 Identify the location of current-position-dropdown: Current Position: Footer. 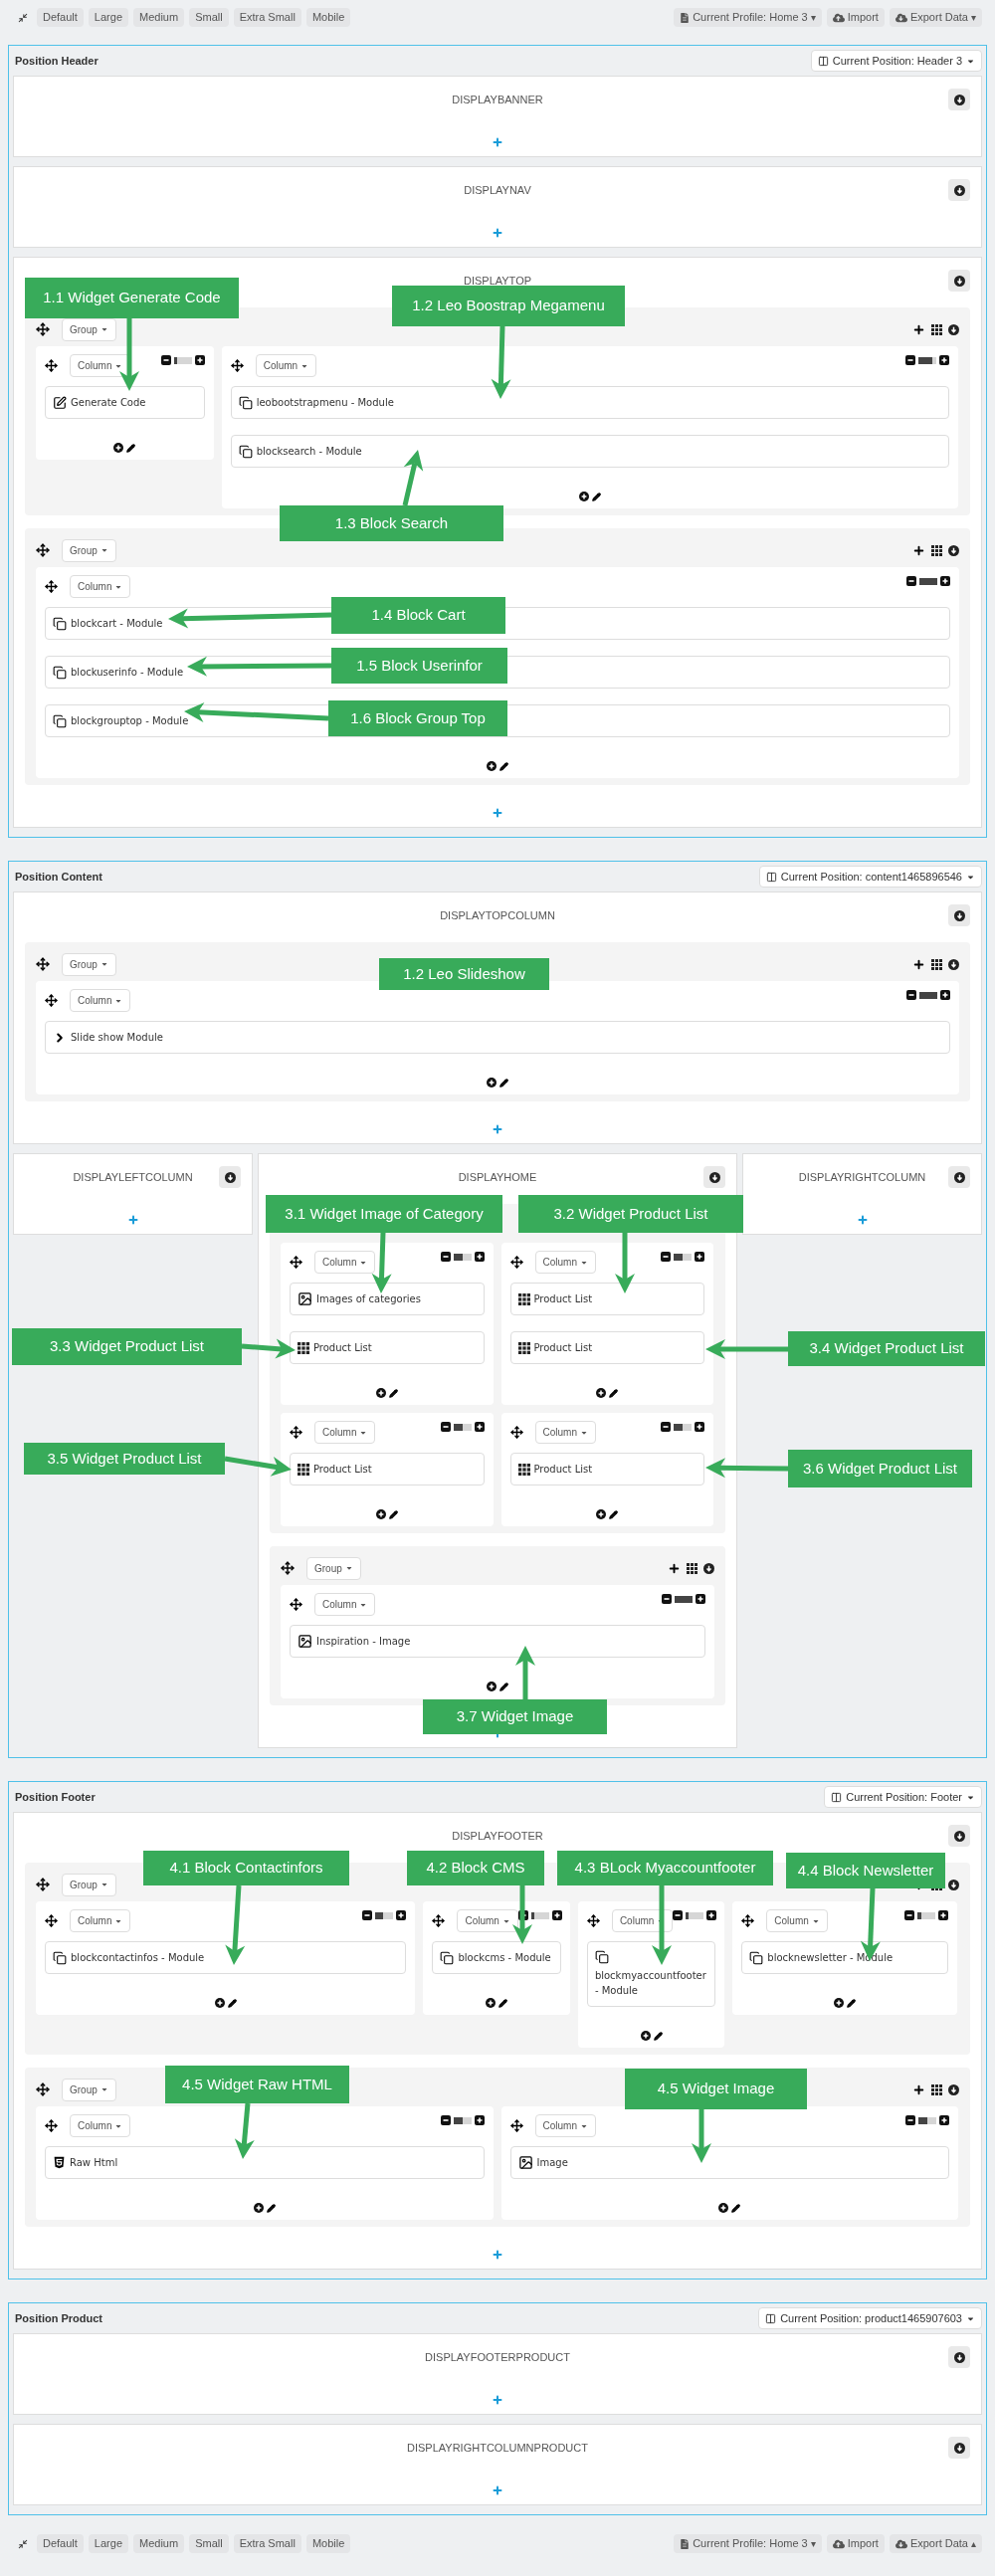
(903, 1797).